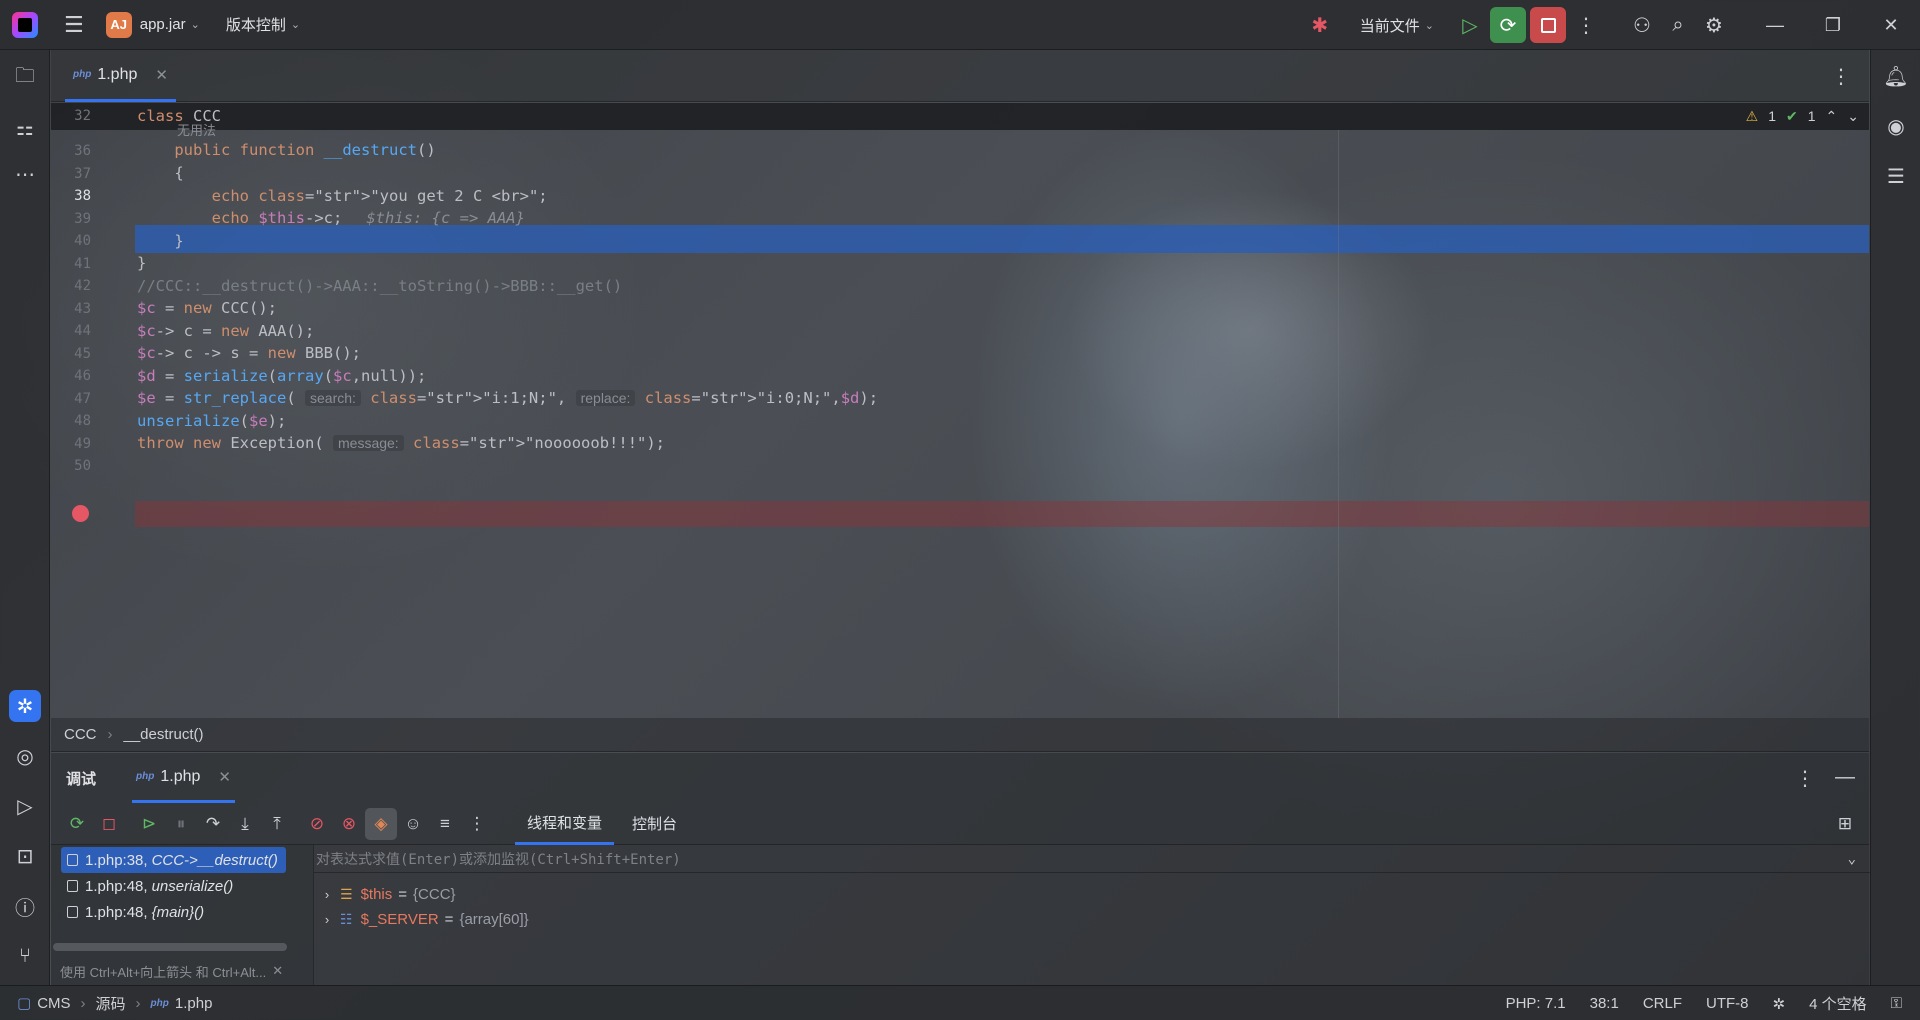  I want to click on project-badge: AJ, so click(118, 24).